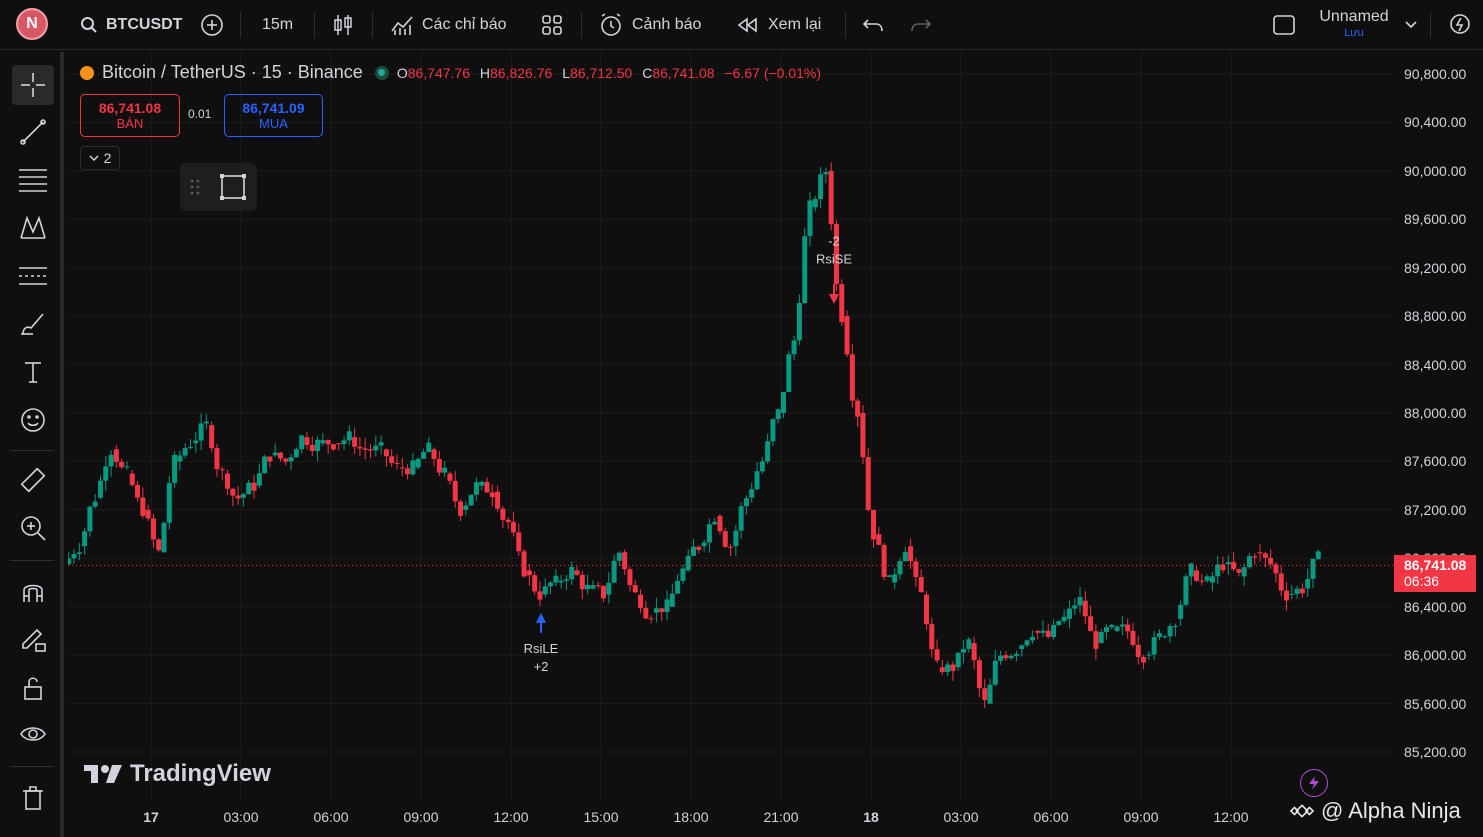 Image resolution: width=1483 pixels, height=837 pixels. I want to click on lock-all-tool, so click(33, 688).